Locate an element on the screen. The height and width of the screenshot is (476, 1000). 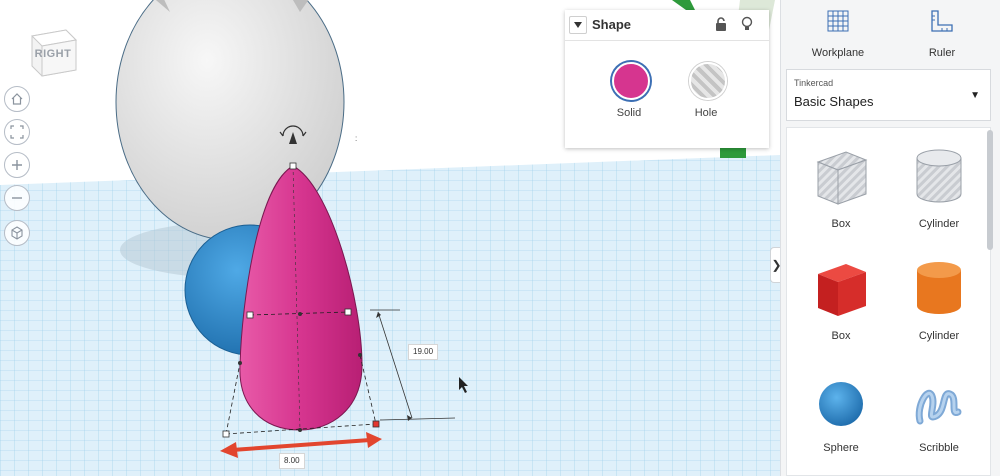
caret-down-icon is located at coordinates (578, 25).